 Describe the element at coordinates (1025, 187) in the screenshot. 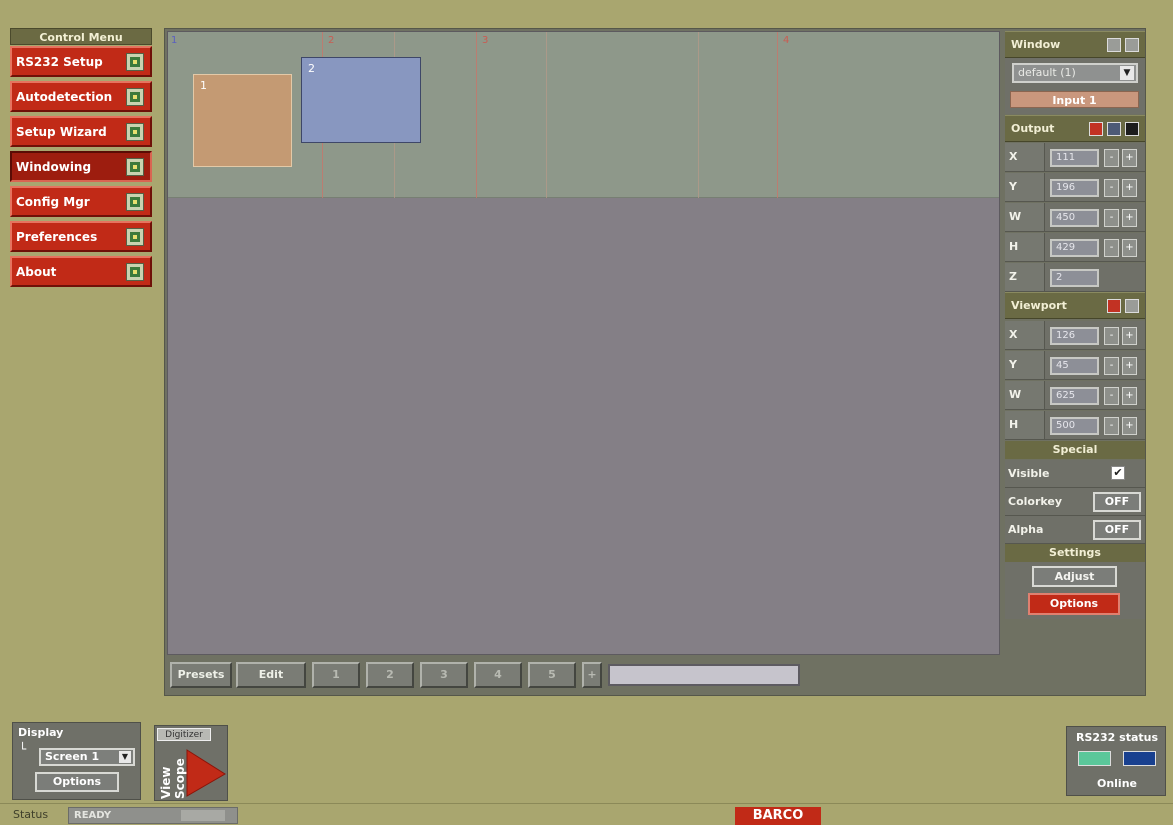

I see `param-label: Y` at that location.